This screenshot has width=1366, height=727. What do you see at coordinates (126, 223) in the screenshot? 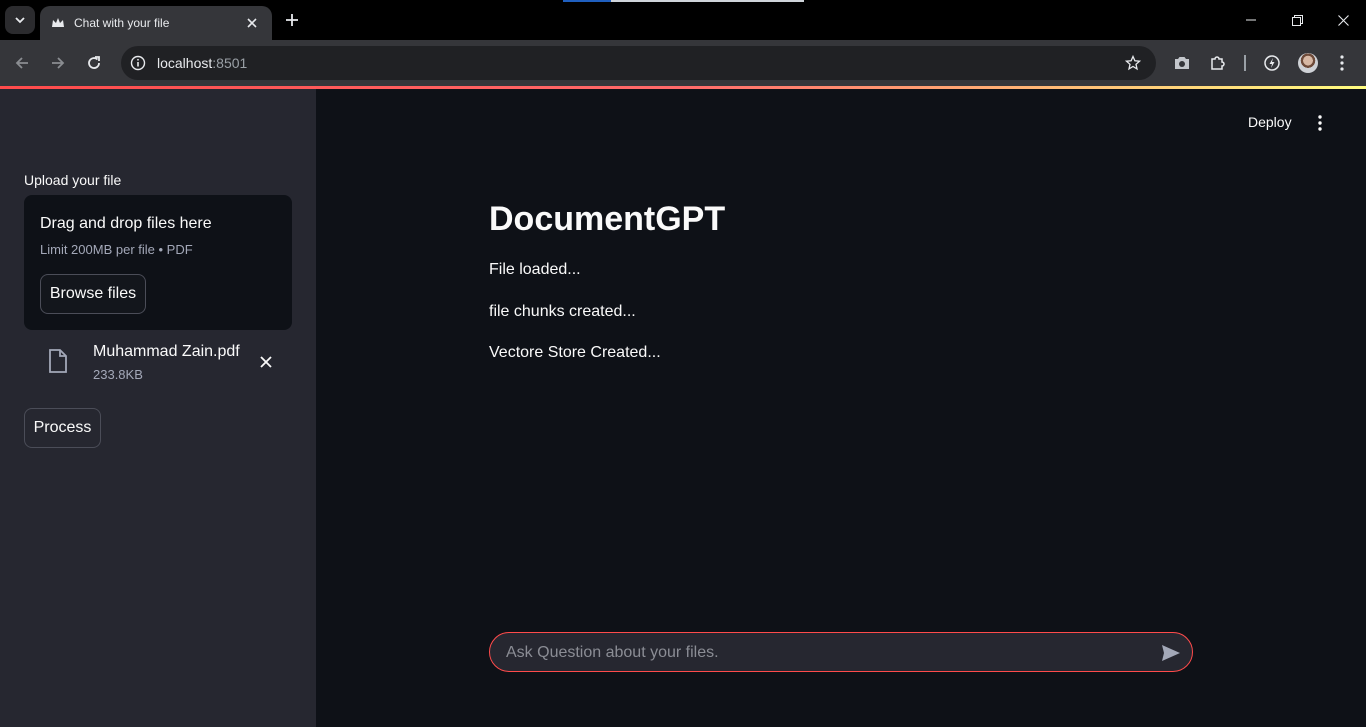
I see `dropzone-title: Drag and drop files here` at bounding box center [126, 223].